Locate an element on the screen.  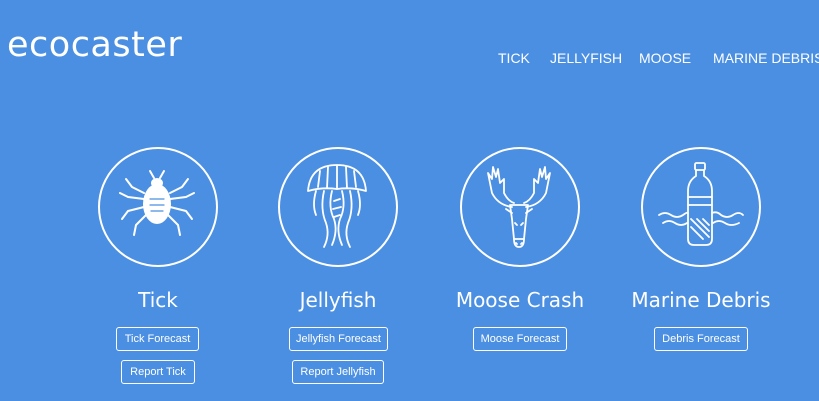
jellyfish-forecast-button: Jellyfish Forecast is located at coordinates (338, 339).